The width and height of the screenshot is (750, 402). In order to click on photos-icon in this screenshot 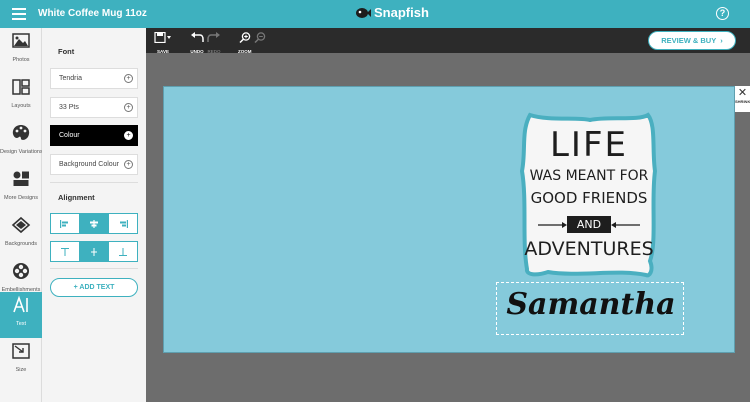, I will do `click(21, 40)`.